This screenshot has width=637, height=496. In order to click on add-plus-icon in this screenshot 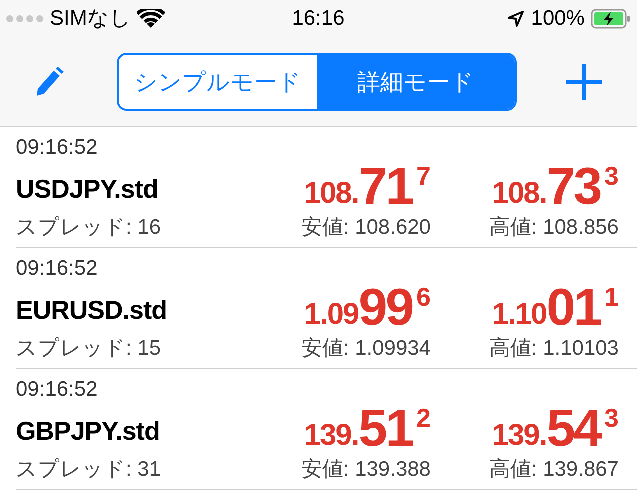, I will do `click(584, 82)`.